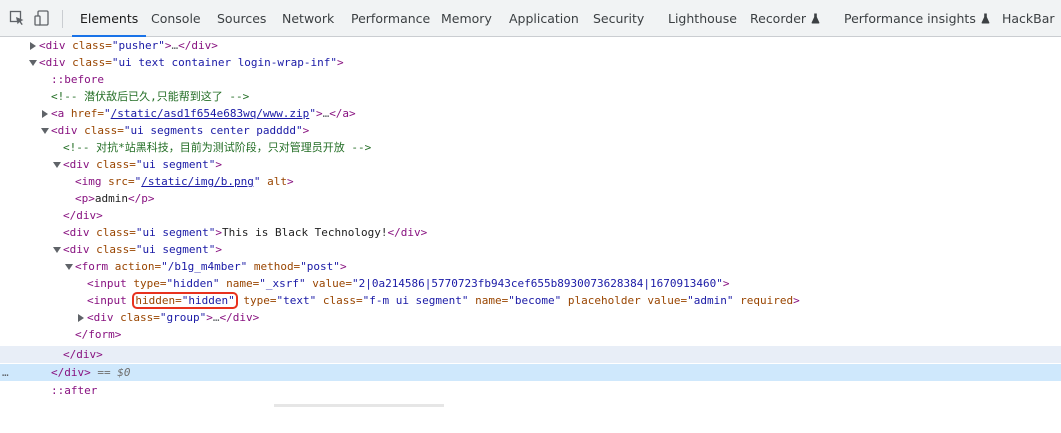  Describe the element at coordinates (530, 334) in the screenshot. I see `tree-row: </form>` at that location.